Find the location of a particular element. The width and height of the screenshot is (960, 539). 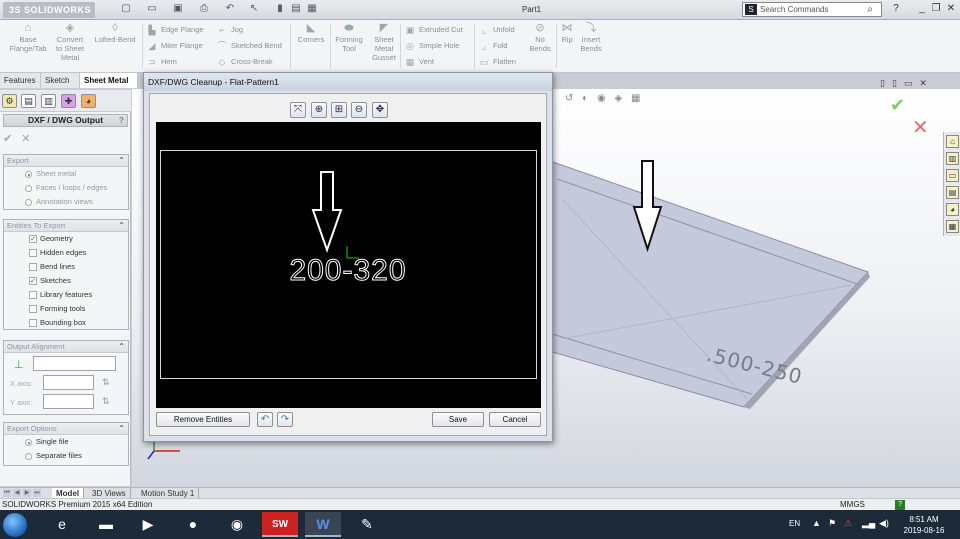

prev-tab-arrow-icon: ◀ is located at coordinates (17, 493).